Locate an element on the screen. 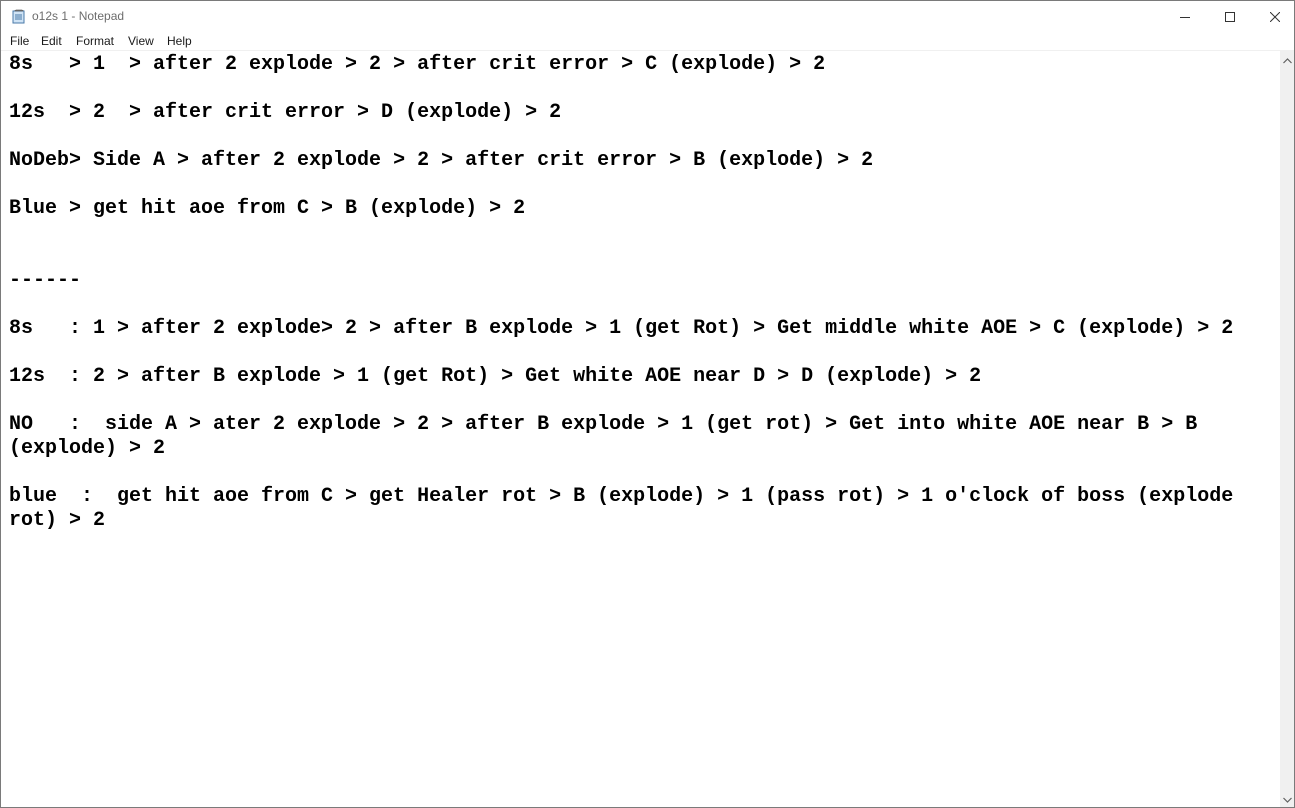 The width and height of the screenshot is (1295, 808). scroll-down-button is located at coordinates (1287, 798).